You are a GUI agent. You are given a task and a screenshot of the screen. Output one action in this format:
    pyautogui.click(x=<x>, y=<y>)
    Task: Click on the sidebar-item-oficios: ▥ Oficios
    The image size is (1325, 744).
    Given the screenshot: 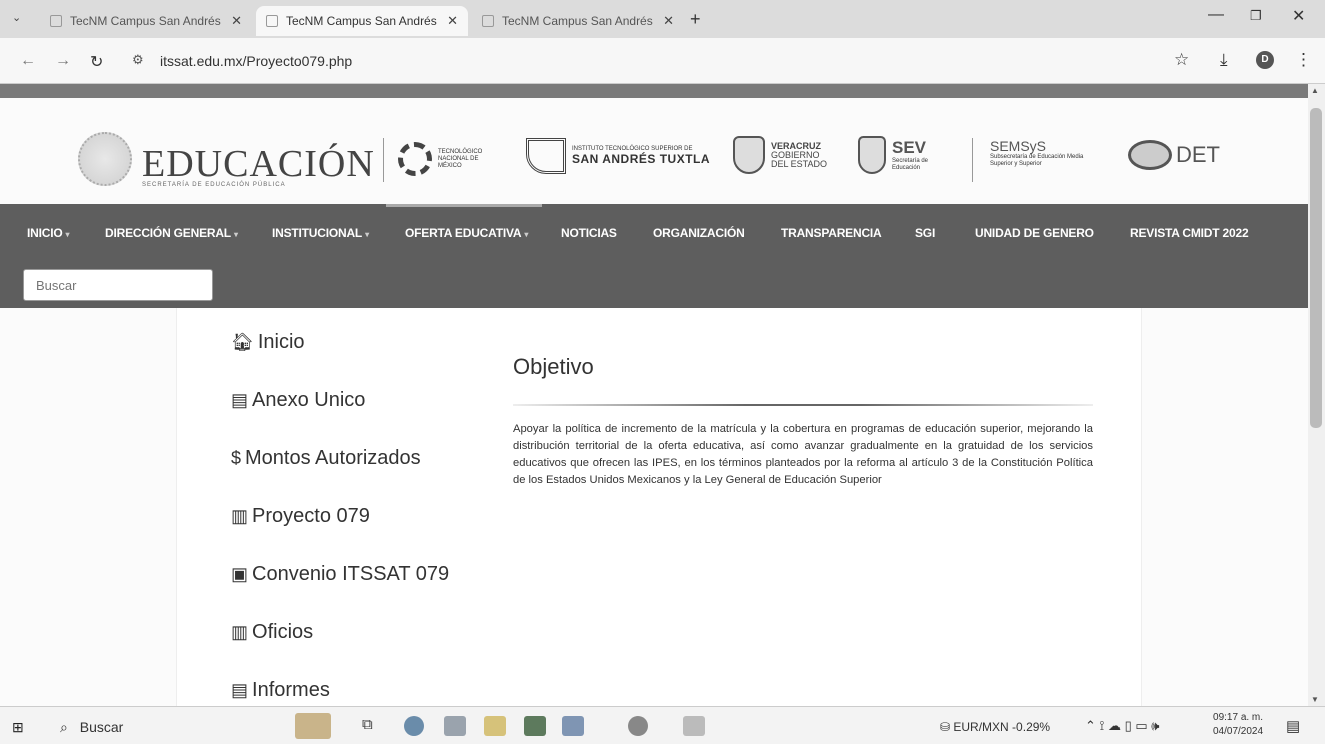 What is the action you would take?
    pyautogui.click(x=272, y=632)
    